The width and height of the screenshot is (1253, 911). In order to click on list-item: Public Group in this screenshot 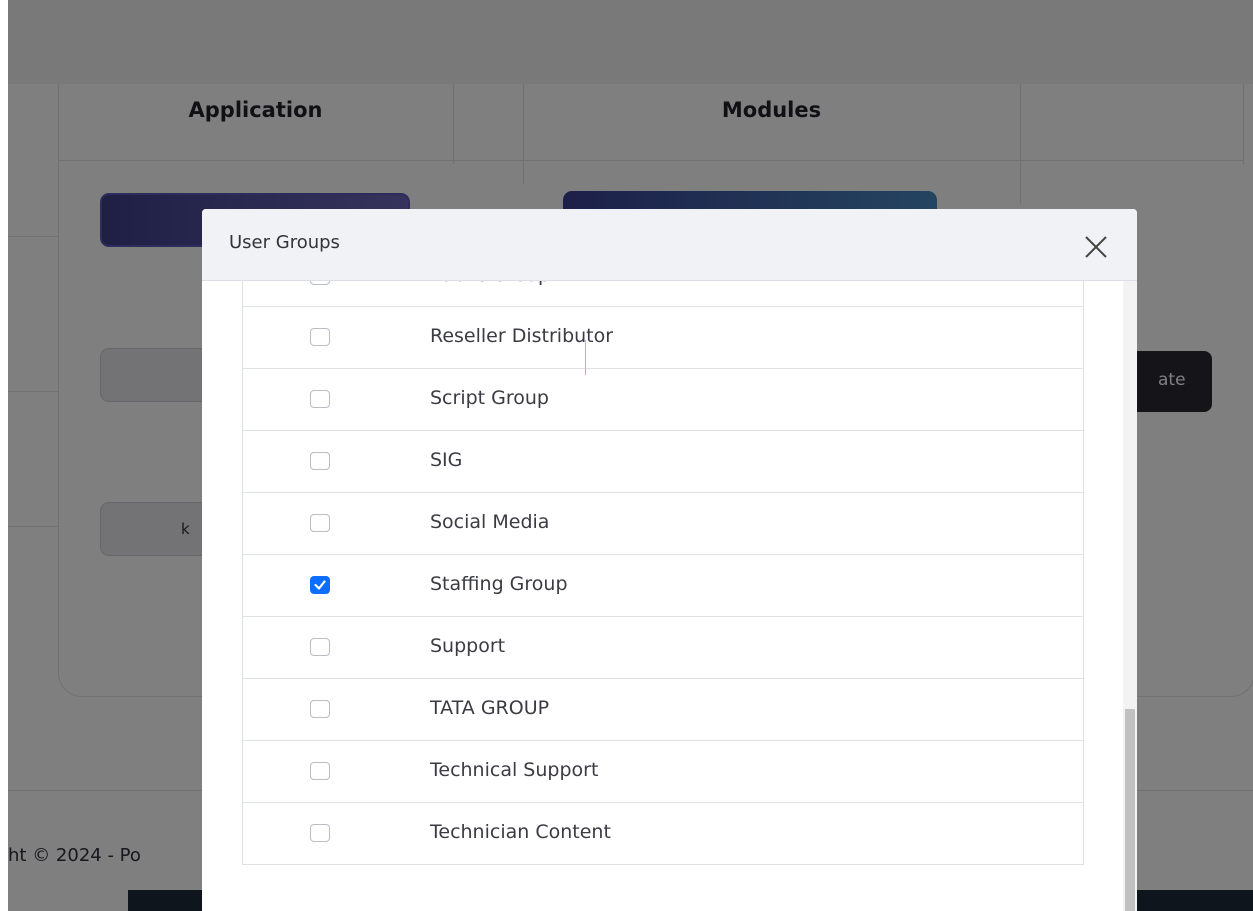, I will do `click(663, 294)`.